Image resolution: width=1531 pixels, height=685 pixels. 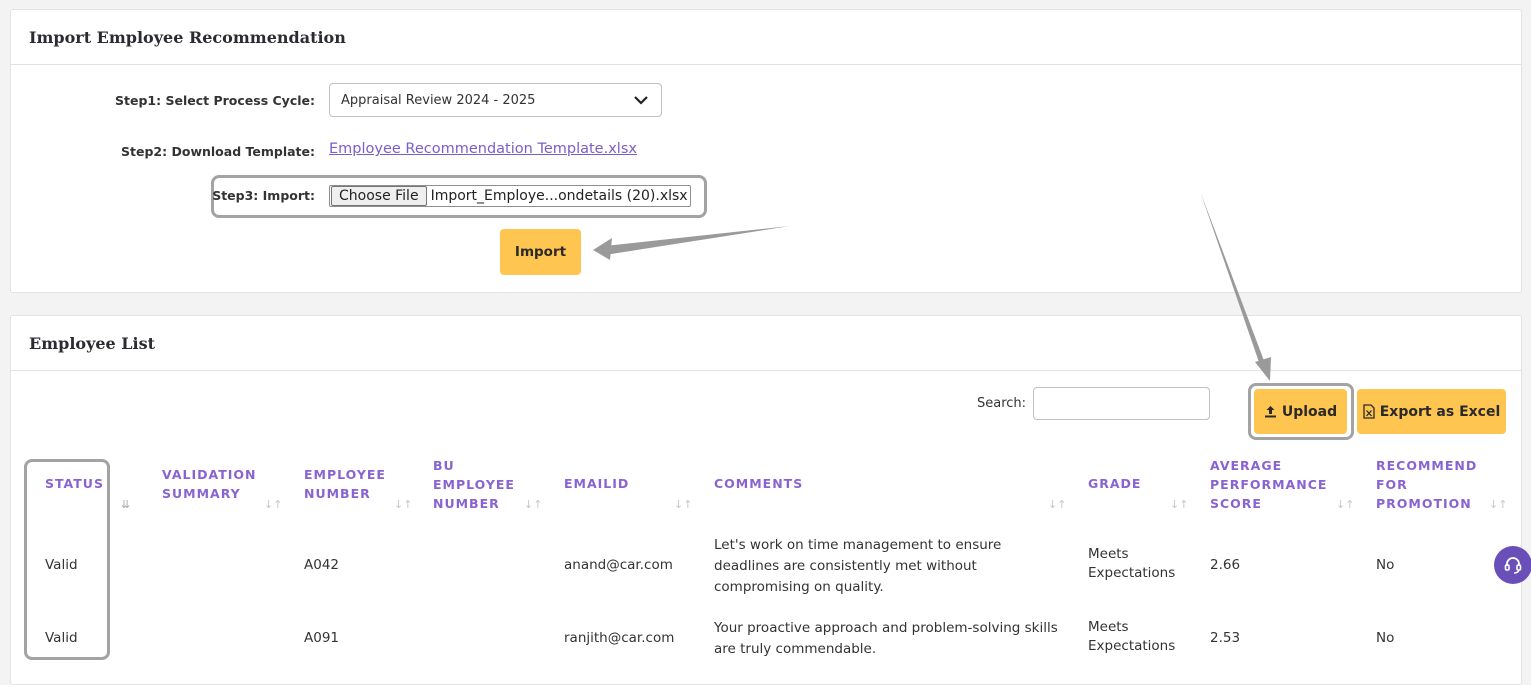 What do you see at coordinates (1426, 484) in the screenshot?
I see `col-recommend-for-promotion: RECOMMEND FOR PROMOTION` at bounding box center [1426, 484].